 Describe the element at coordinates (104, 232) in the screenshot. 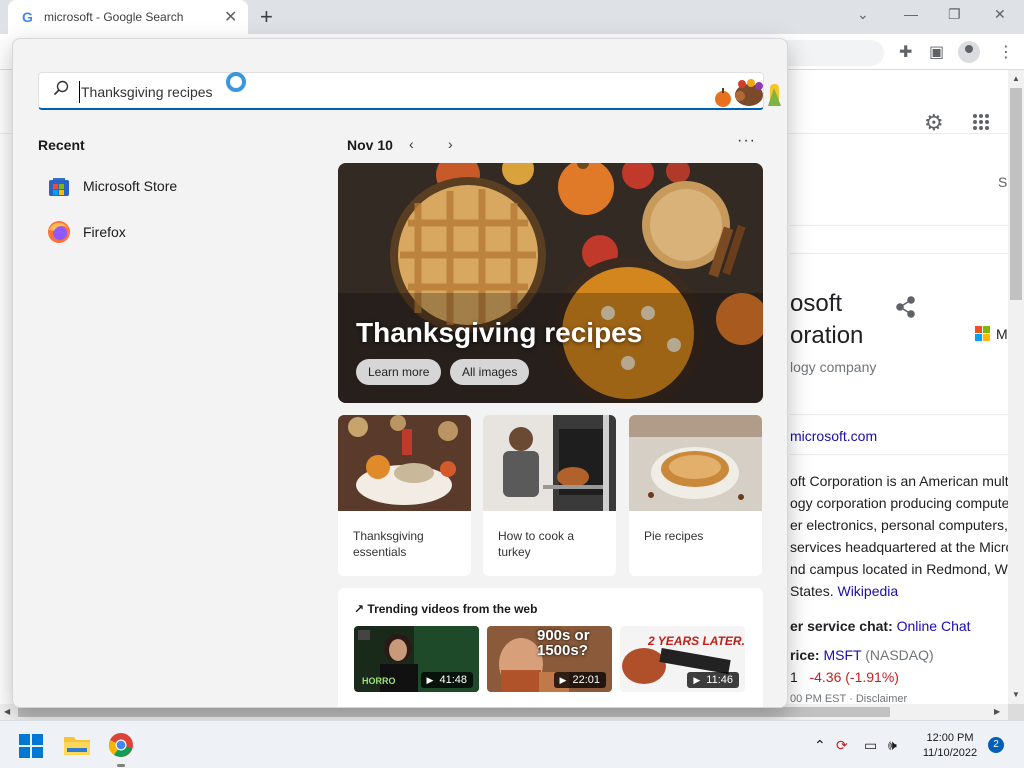

I see `recent-item-label: Firefox` at that location.